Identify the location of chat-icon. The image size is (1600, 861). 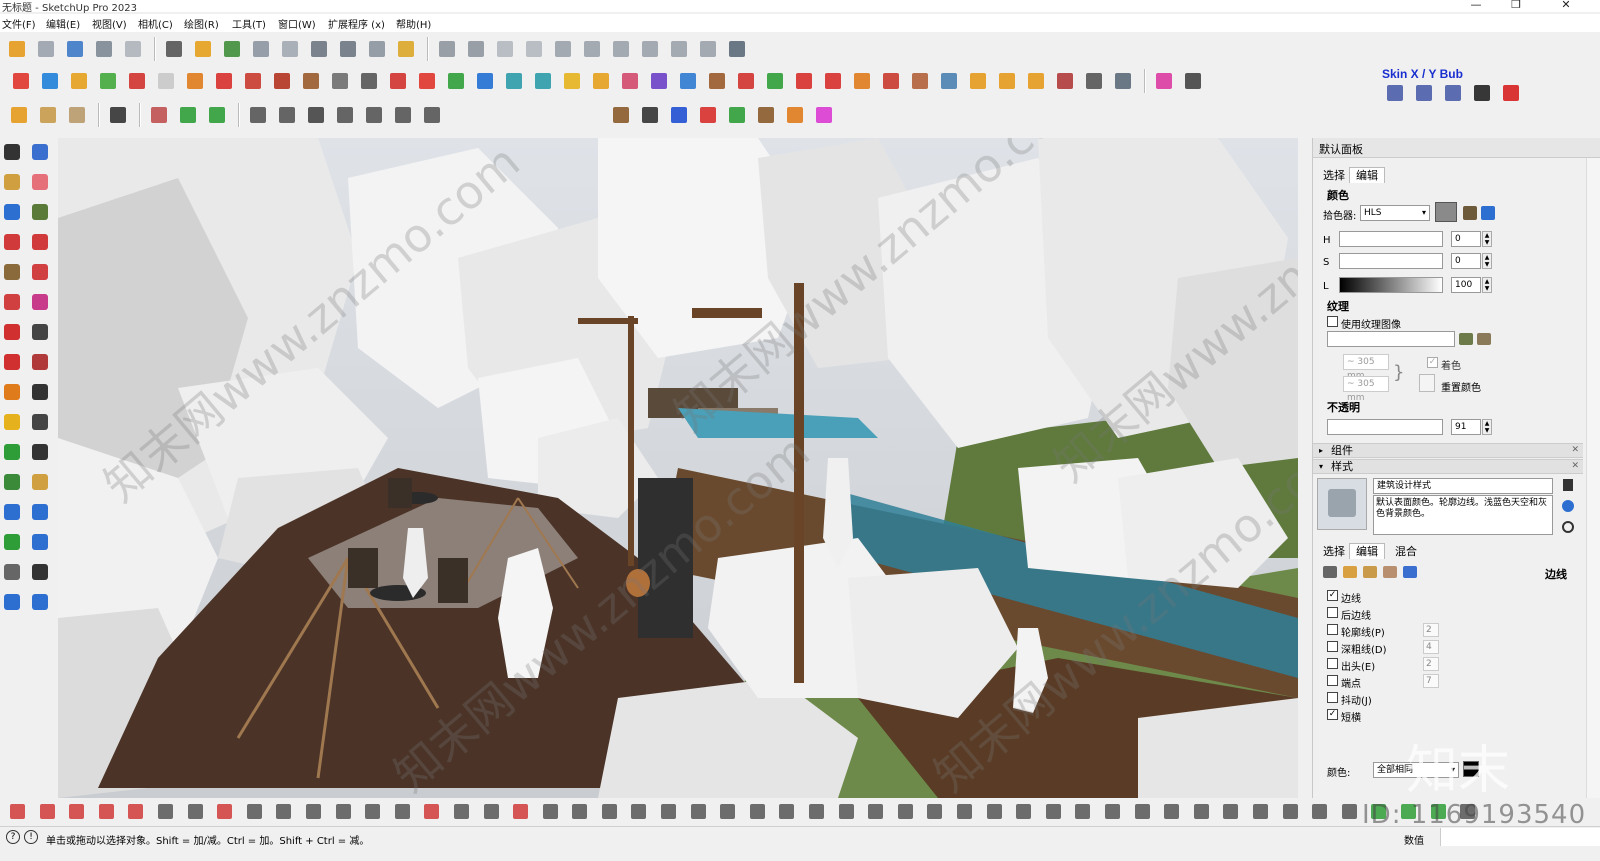
(377, 49).